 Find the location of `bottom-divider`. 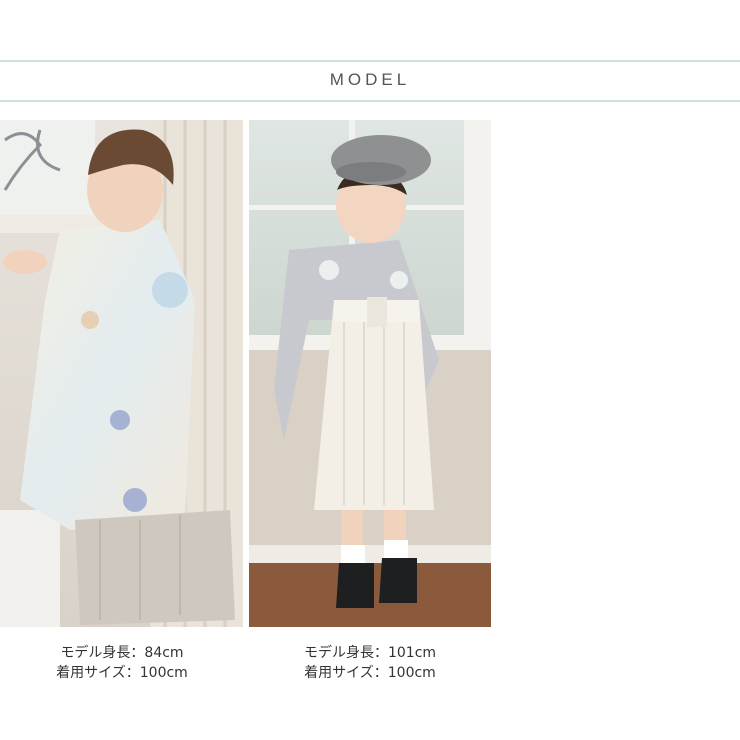

bottom-divider is located at coordinates (370, 101).